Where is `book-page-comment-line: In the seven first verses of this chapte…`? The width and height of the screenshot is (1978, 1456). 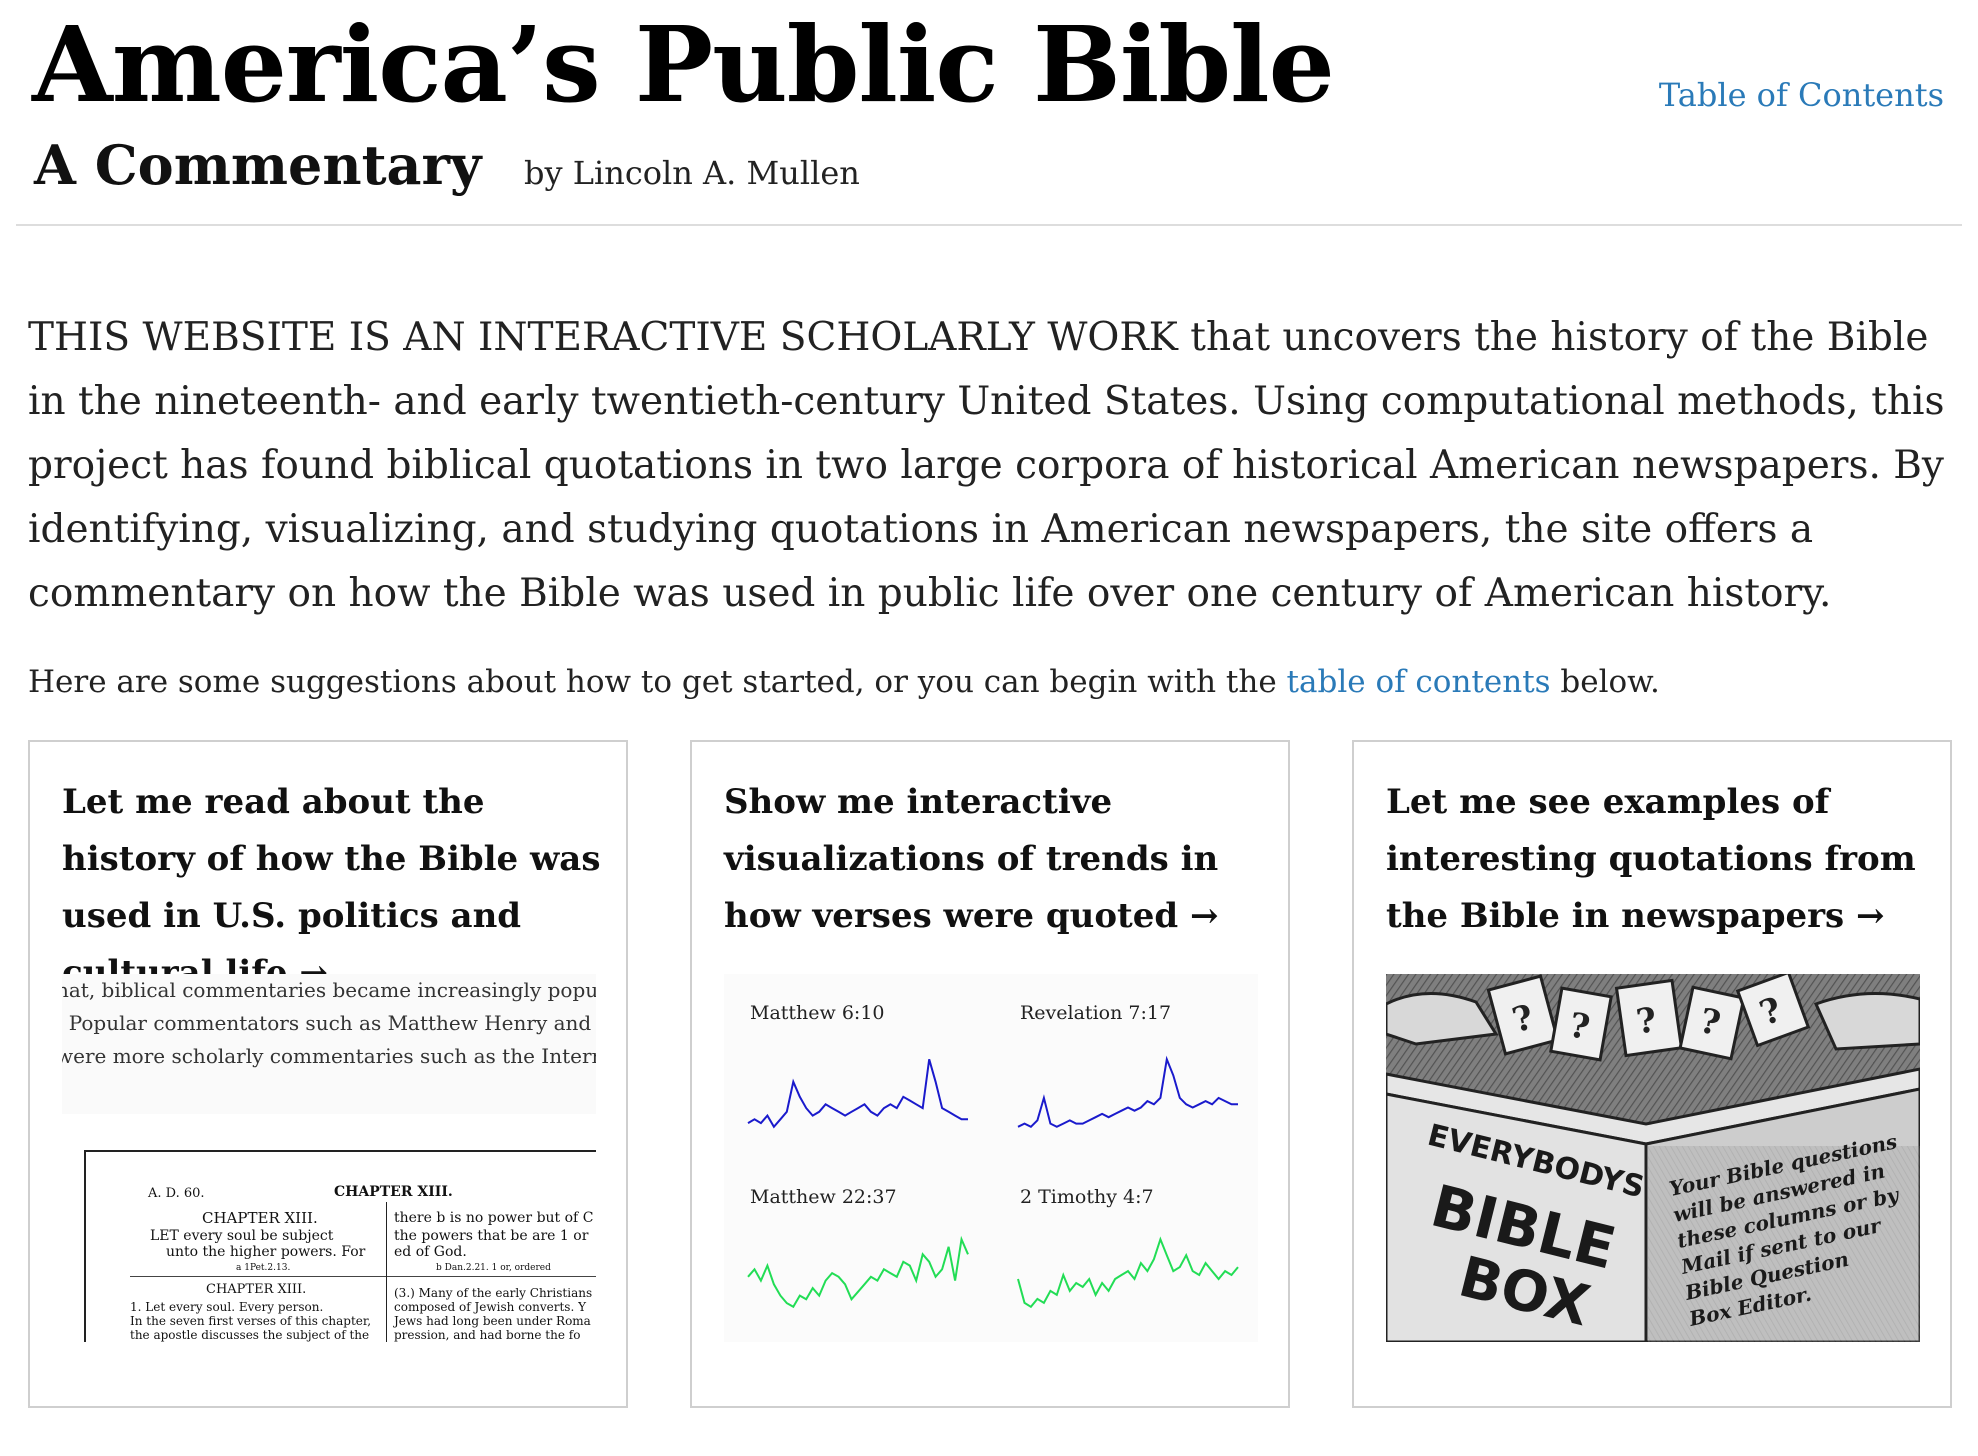 book-page-comment-line: In the seven first verses of this chapte… is located at coordinates (251, 1321).